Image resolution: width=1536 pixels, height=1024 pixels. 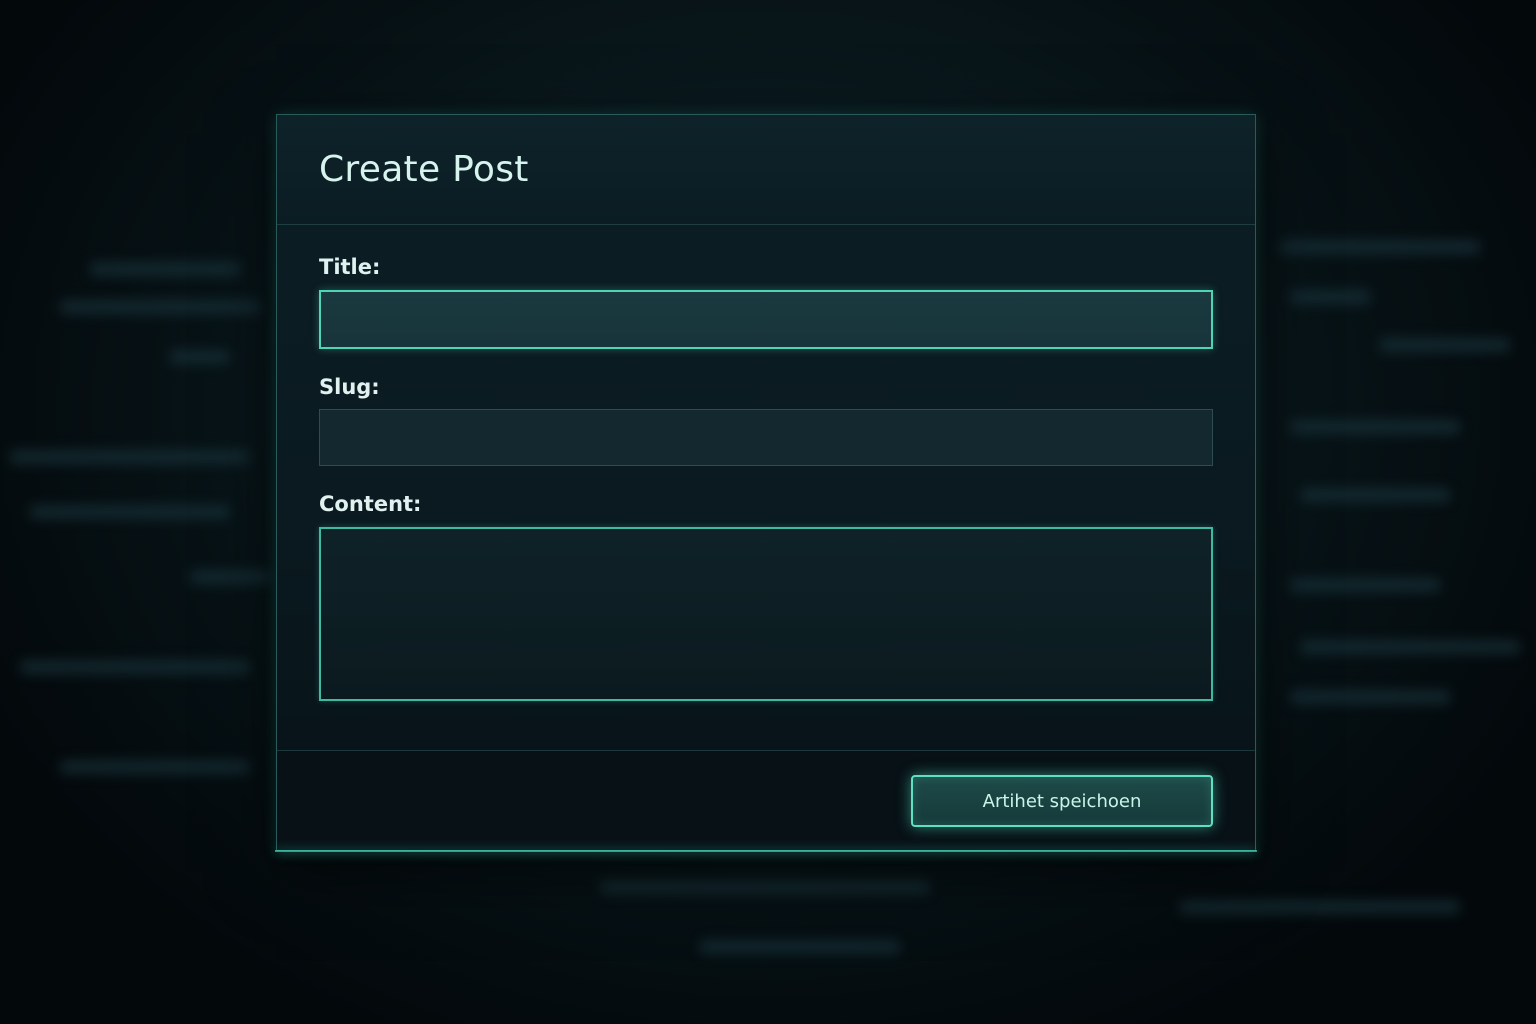 I want to click on content-label: Content:, so click(x=370, y=504).